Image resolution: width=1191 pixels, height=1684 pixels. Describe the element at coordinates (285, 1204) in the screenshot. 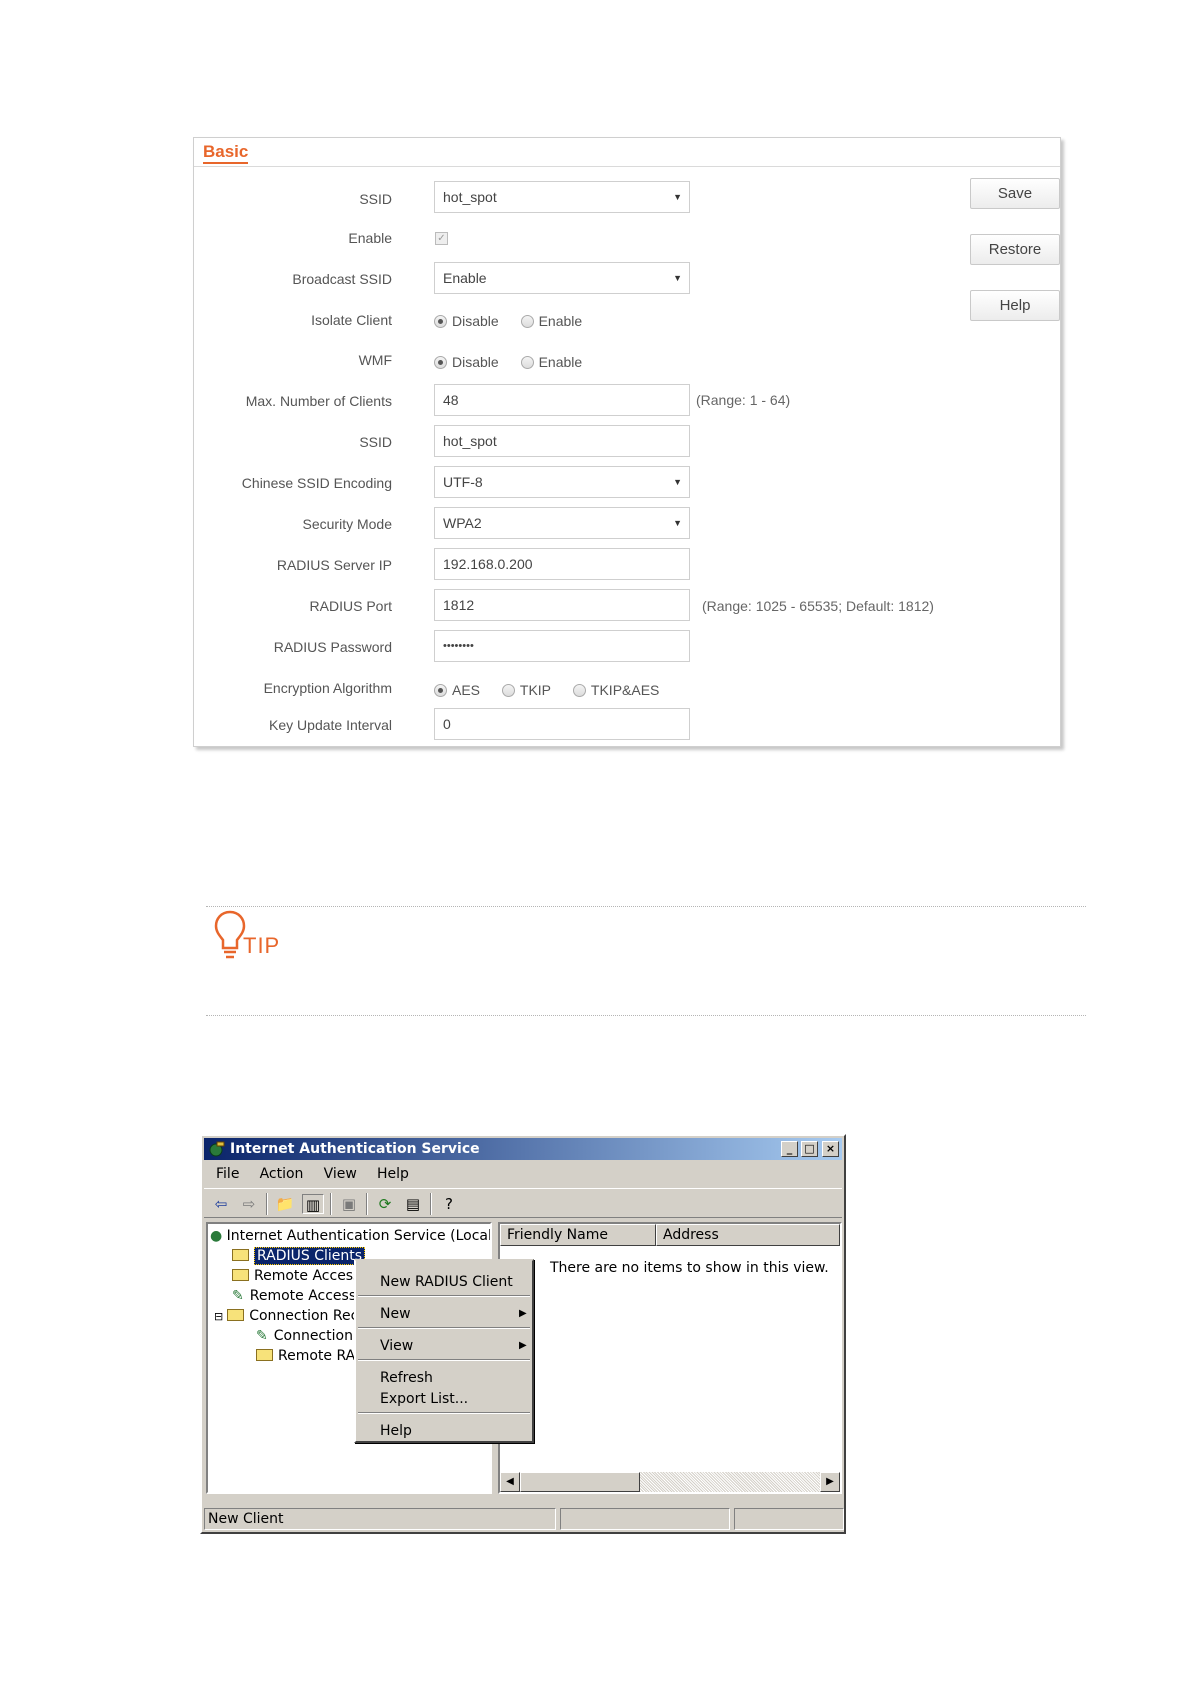

I see `up-folder-icon: 📁` at that location.